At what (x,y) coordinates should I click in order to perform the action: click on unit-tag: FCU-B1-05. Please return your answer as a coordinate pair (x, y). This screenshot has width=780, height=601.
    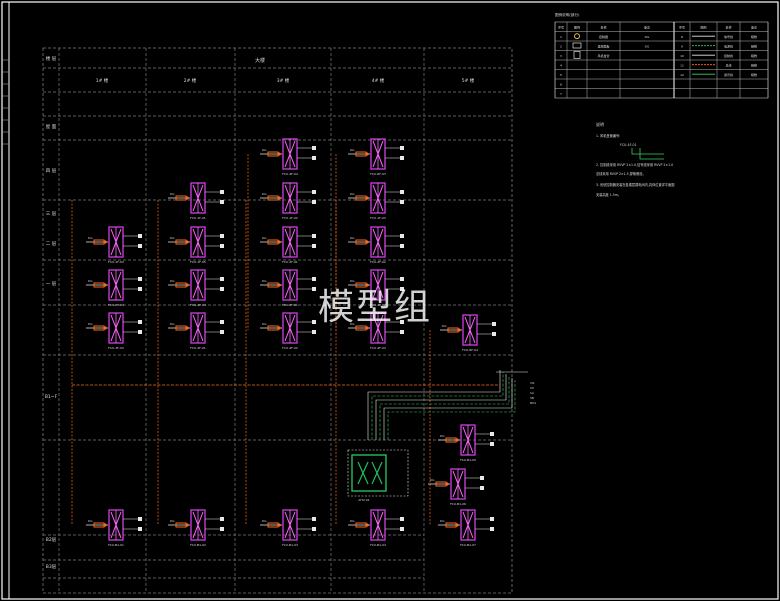
    Looking at the image, I should click on (468, 460).